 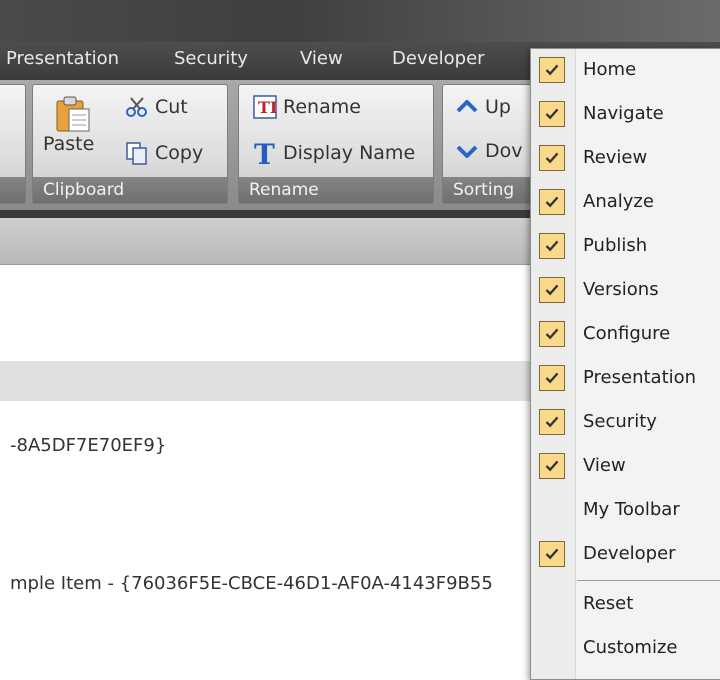 What do you see at coordinates (625, 467) in the screenshot?
I see `menu-item-view: View` at bounding box center [625, 467].